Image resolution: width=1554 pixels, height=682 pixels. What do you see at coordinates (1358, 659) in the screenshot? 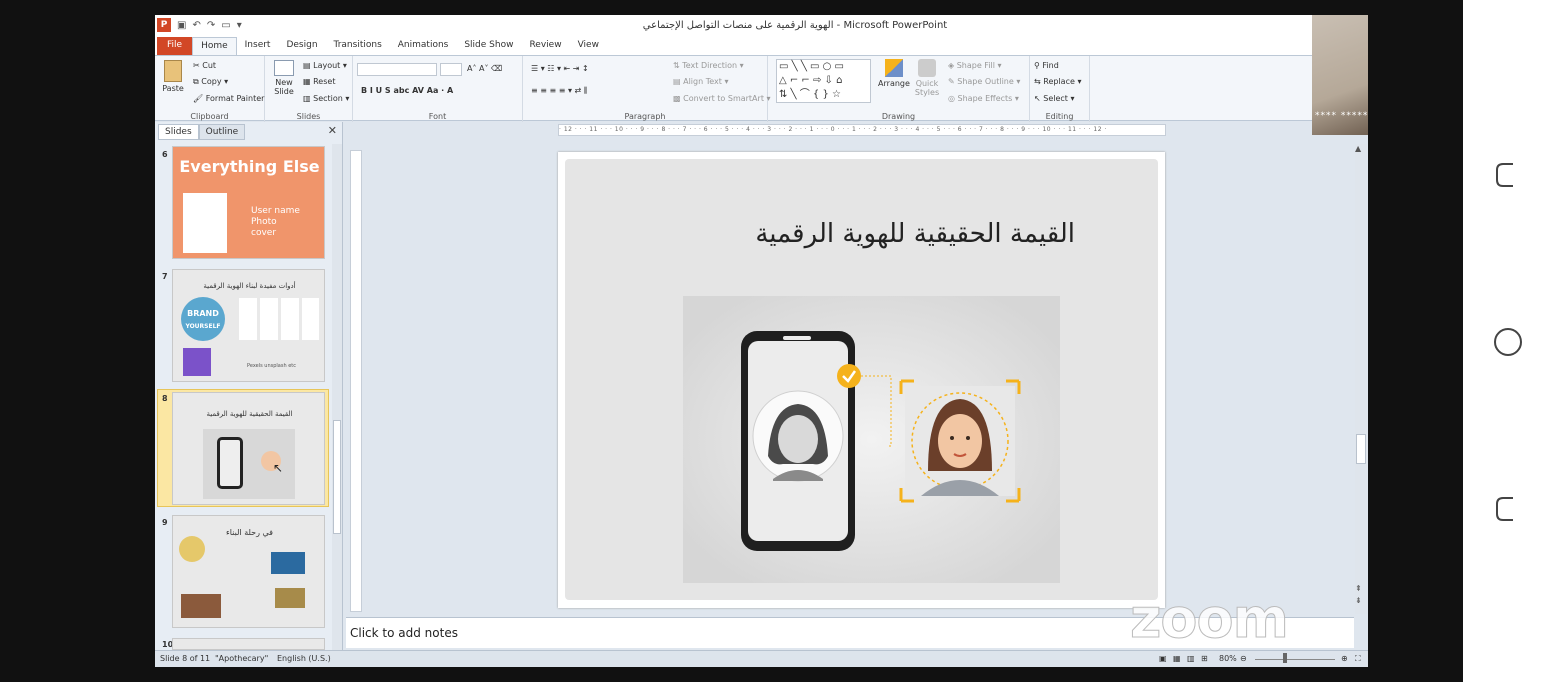
I see `fit-window-icon: ⛶` at bounding box center [1358, 659].